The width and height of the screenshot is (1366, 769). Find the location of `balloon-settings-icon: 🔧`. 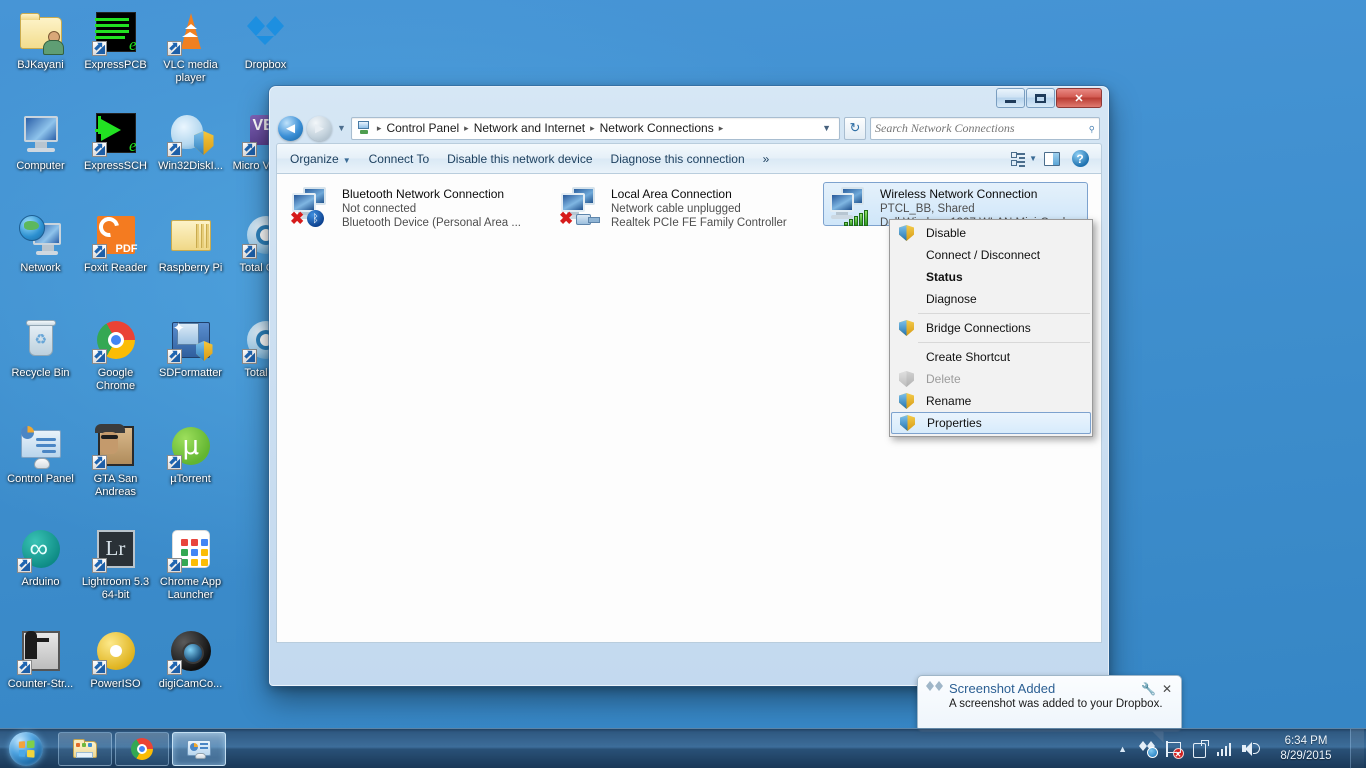

balloon-settings-icon: 🔧 is located at coordinates (1148, 689).